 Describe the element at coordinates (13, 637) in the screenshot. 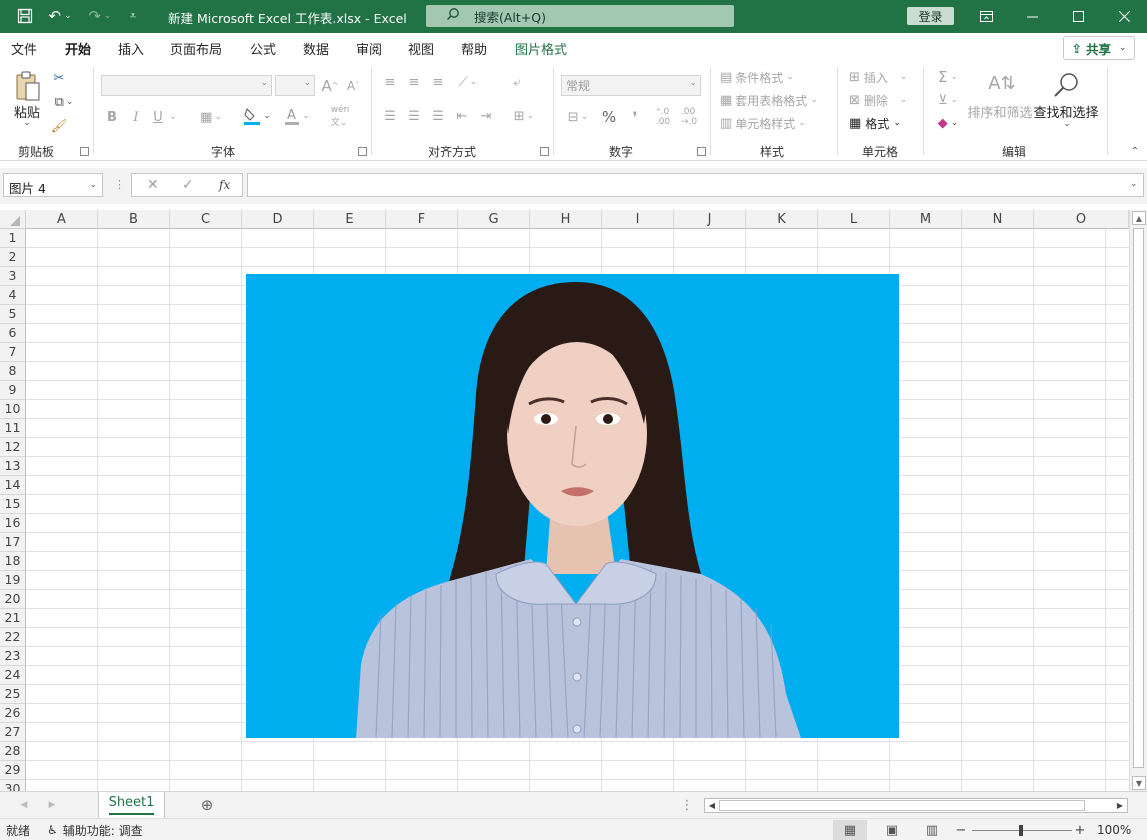

I see `row-header-22: 22` at that location.